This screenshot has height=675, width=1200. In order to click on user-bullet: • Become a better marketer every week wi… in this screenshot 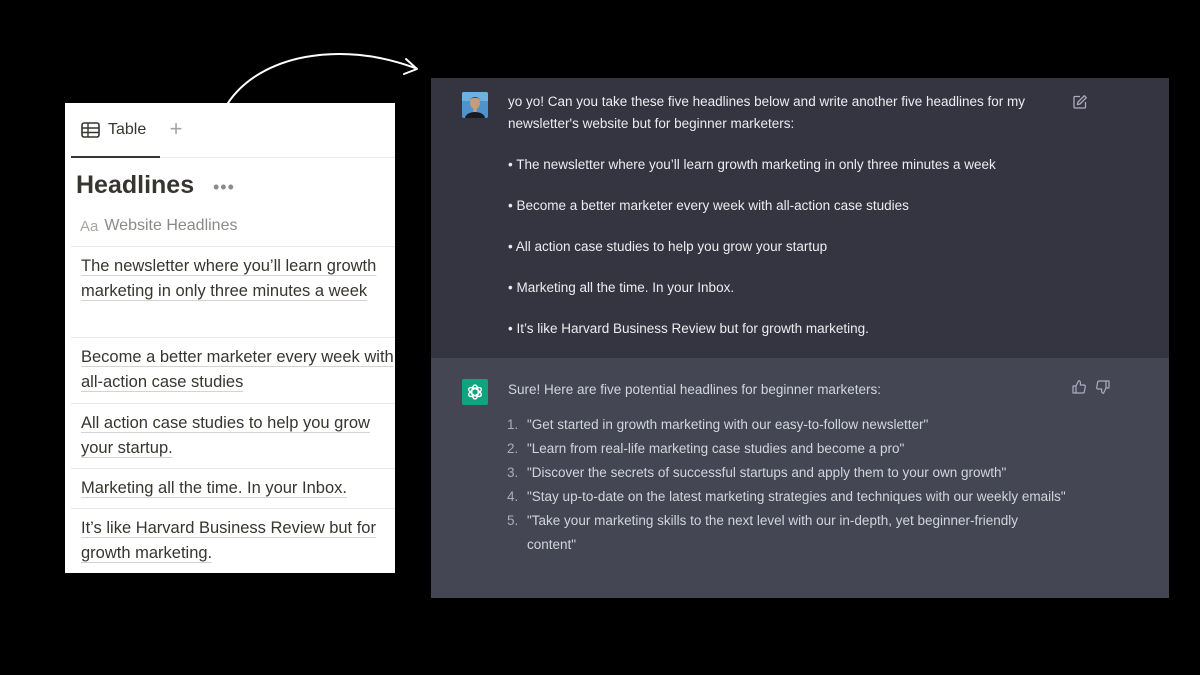, I will do `click(708, 205)`.